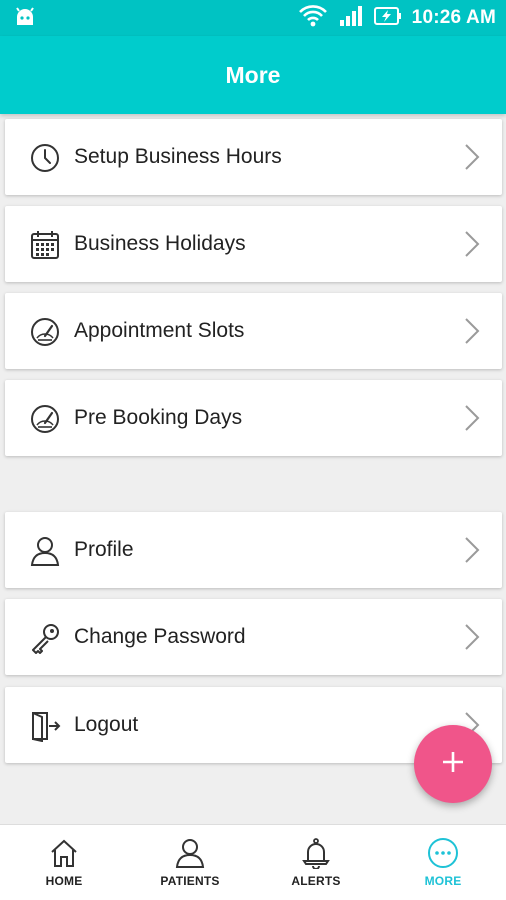 This screenshot has height=900, width=506. I want to click on status-time: 10:26 AM, so click(453, 17).